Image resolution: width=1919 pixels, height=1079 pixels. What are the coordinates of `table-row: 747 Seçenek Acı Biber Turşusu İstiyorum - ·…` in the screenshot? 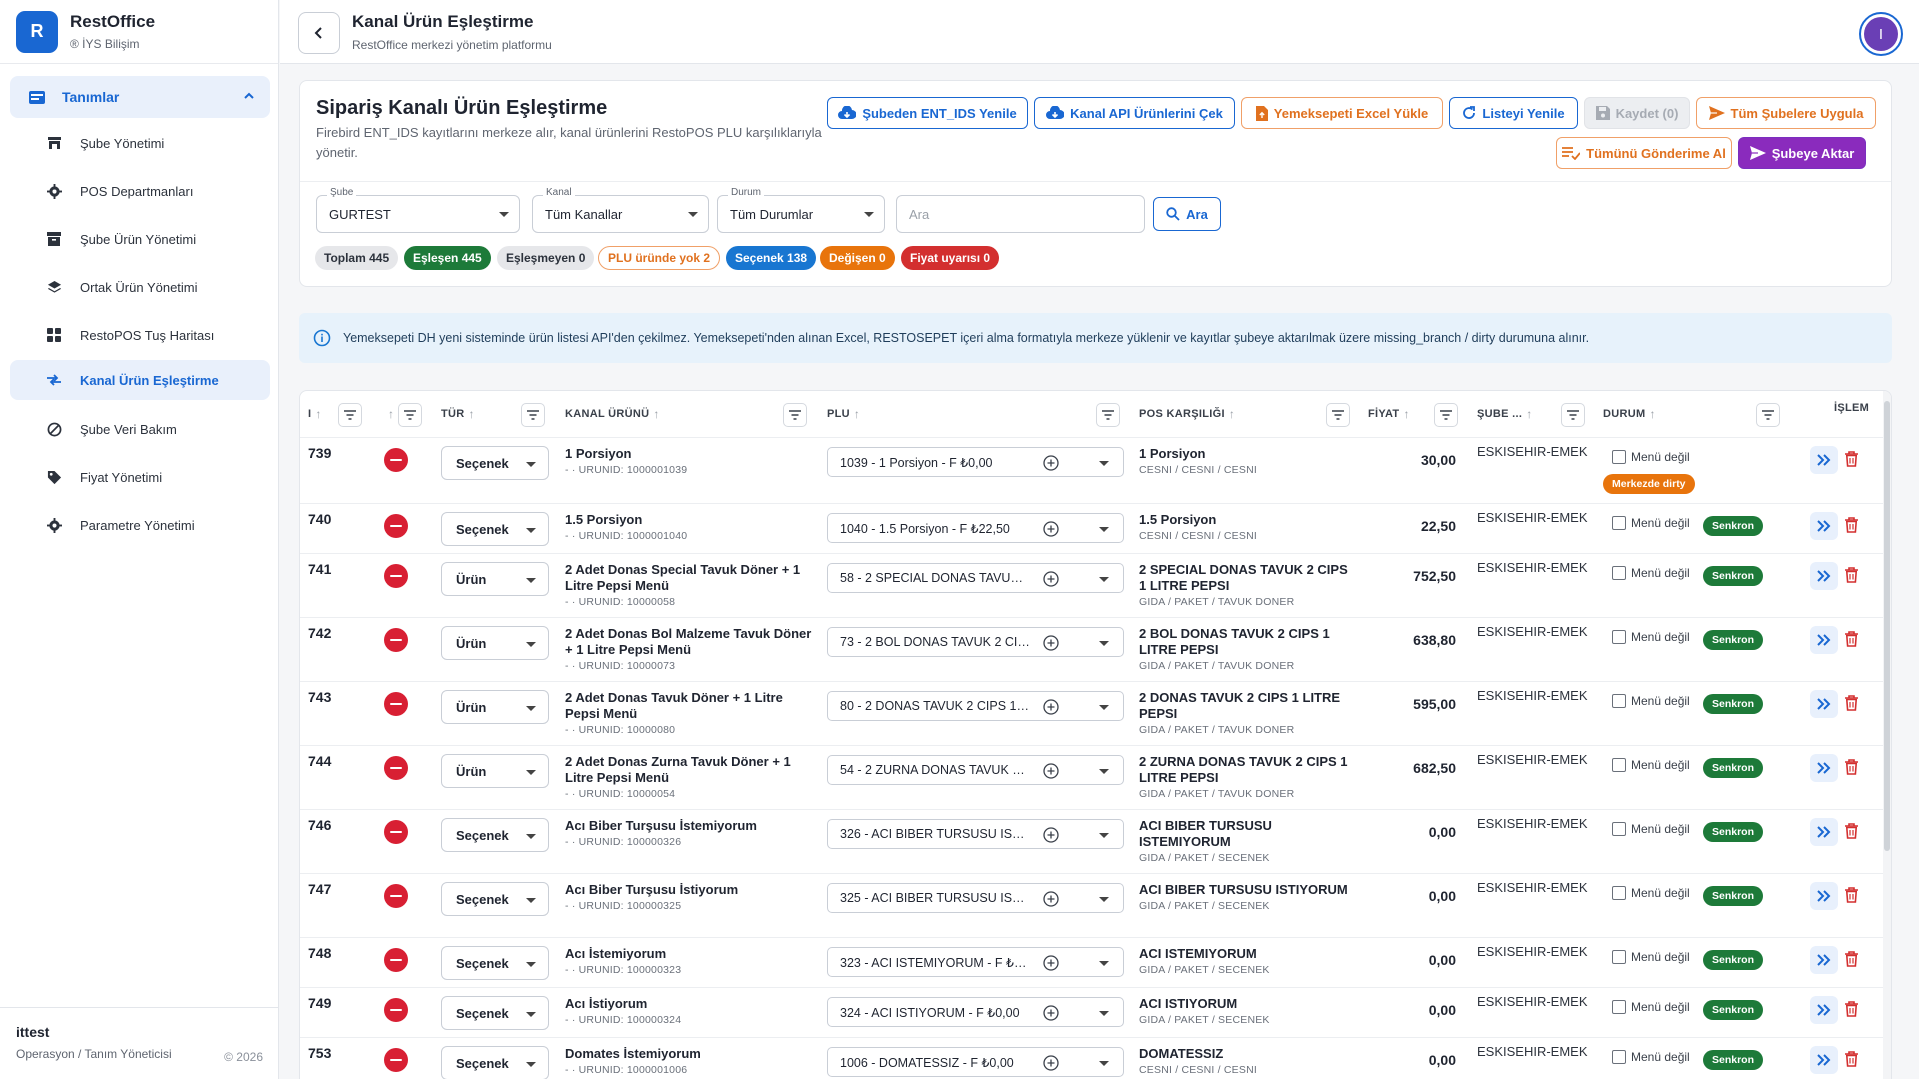 It's located at (1095, 905).